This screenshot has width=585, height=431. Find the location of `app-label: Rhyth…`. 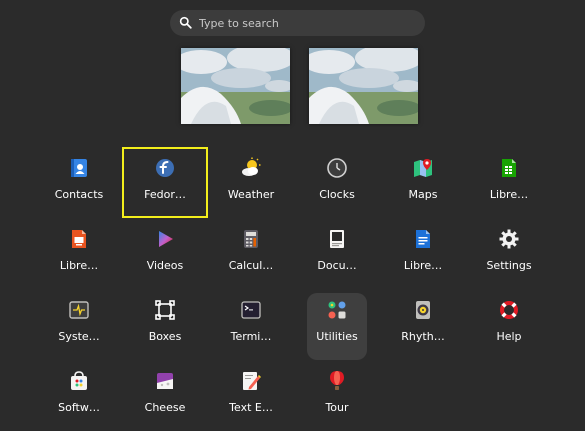

app-label: Rhyth… is located at coordinates (423, 336).